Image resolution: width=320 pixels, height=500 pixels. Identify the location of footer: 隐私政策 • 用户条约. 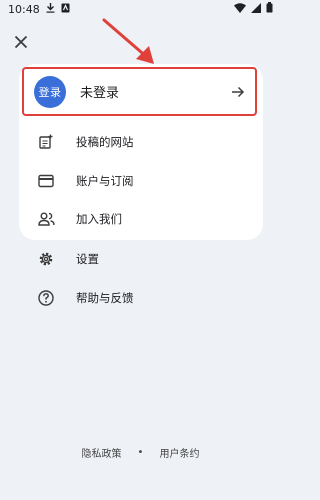
(140, 452).